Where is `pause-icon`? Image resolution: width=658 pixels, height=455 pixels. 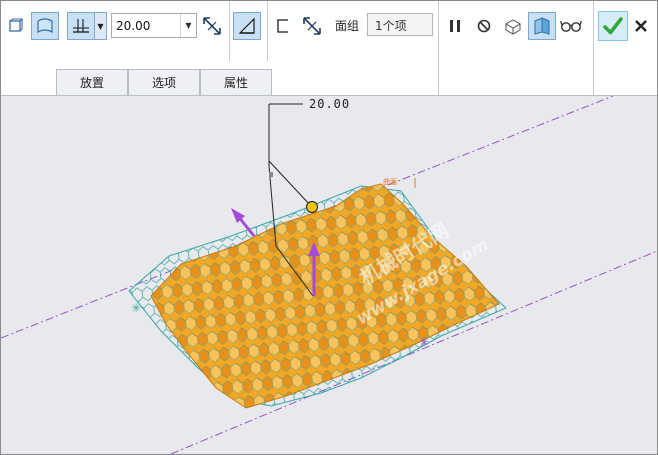
pause-icon is located at coordinates (455, 26).